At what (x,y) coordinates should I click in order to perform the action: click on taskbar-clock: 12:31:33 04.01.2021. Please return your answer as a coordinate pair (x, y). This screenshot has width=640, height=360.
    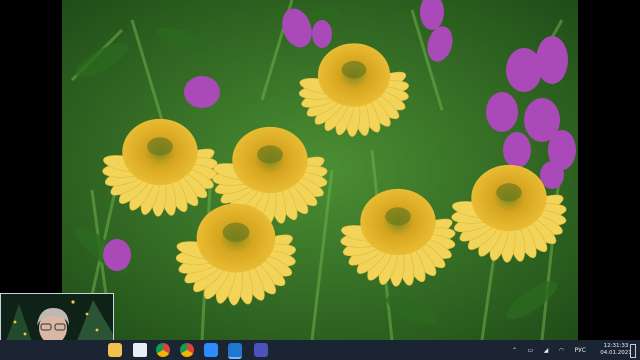
    Looking at the image, I should click on (616, 350).